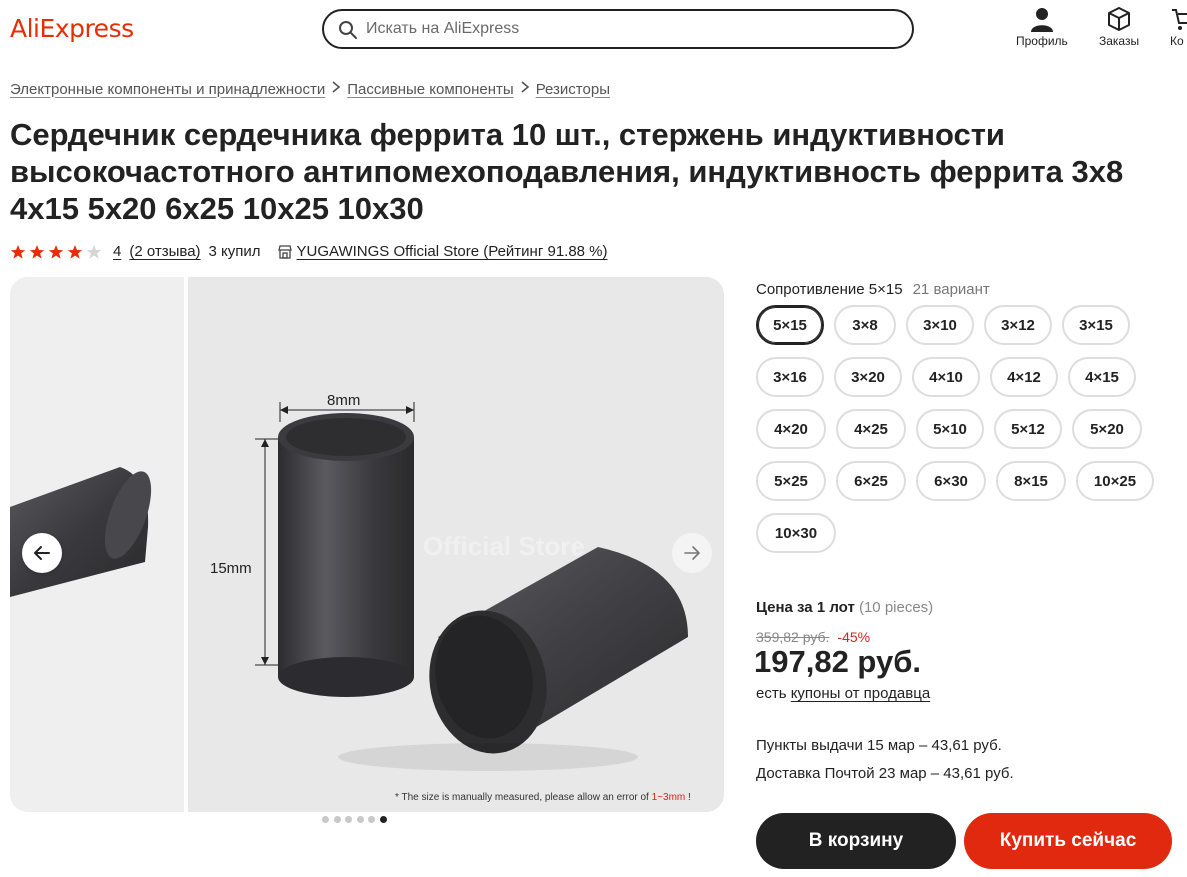 The width and height of the screenshot is (1187, 877). What do you see at coordinates (1119, 19) in the screenshot?
I see `box-icon` at bounding box center [1119, 19].